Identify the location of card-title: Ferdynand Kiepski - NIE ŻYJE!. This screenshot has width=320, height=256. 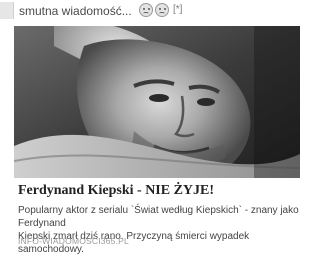
(116, 191).